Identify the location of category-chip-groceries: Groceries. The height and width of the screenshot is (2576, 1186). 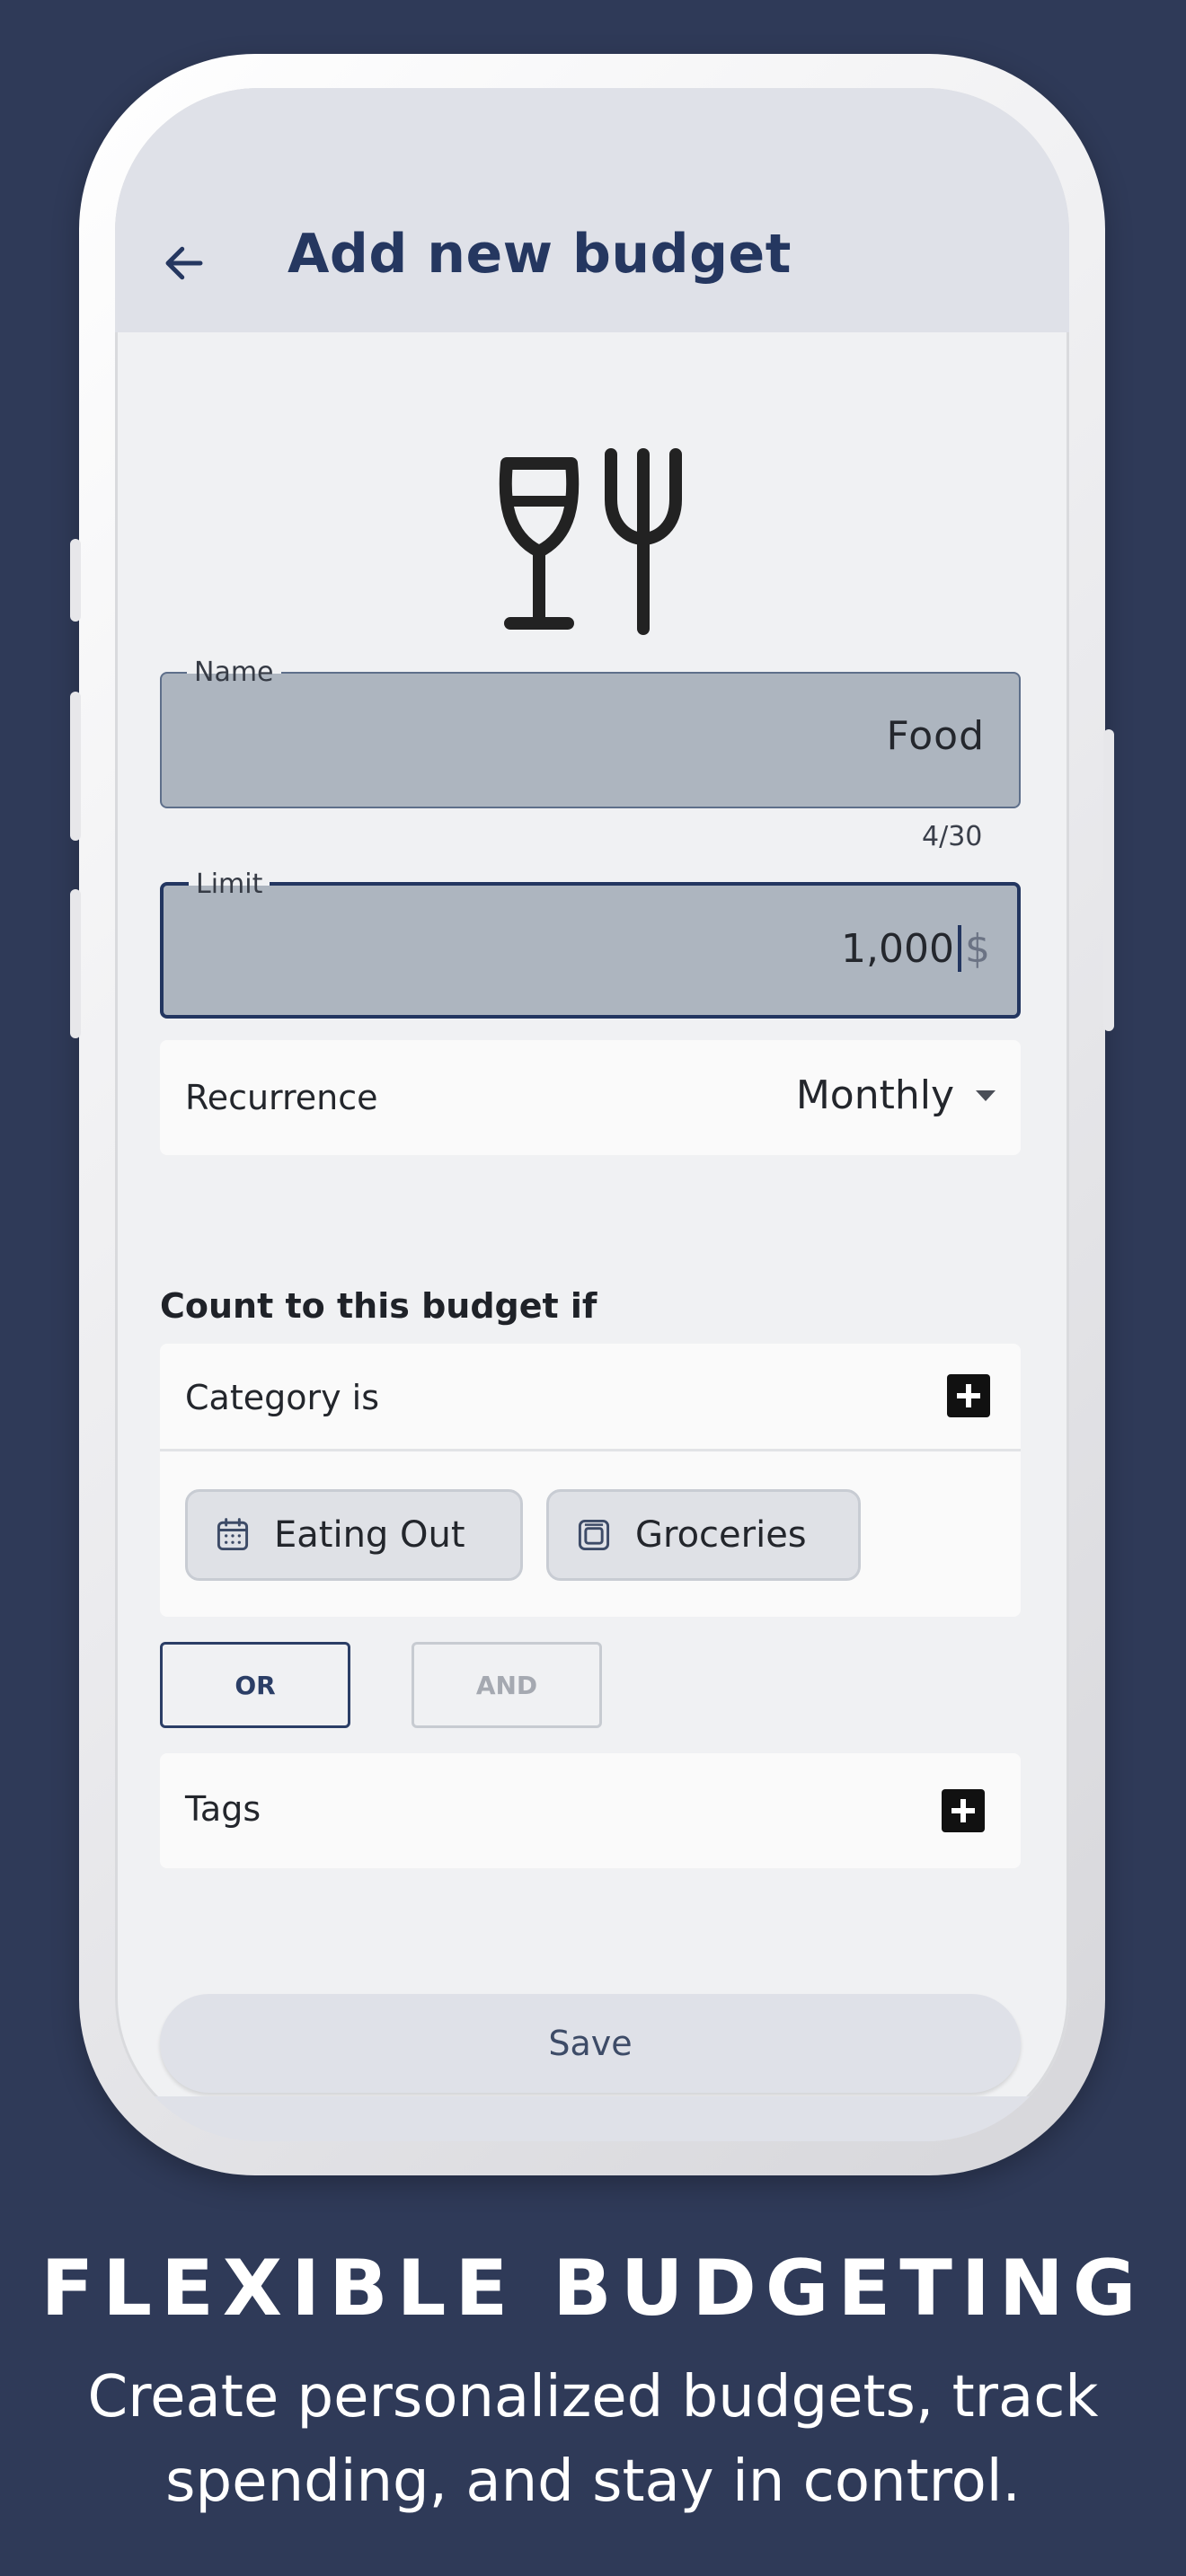
(703, 1535).